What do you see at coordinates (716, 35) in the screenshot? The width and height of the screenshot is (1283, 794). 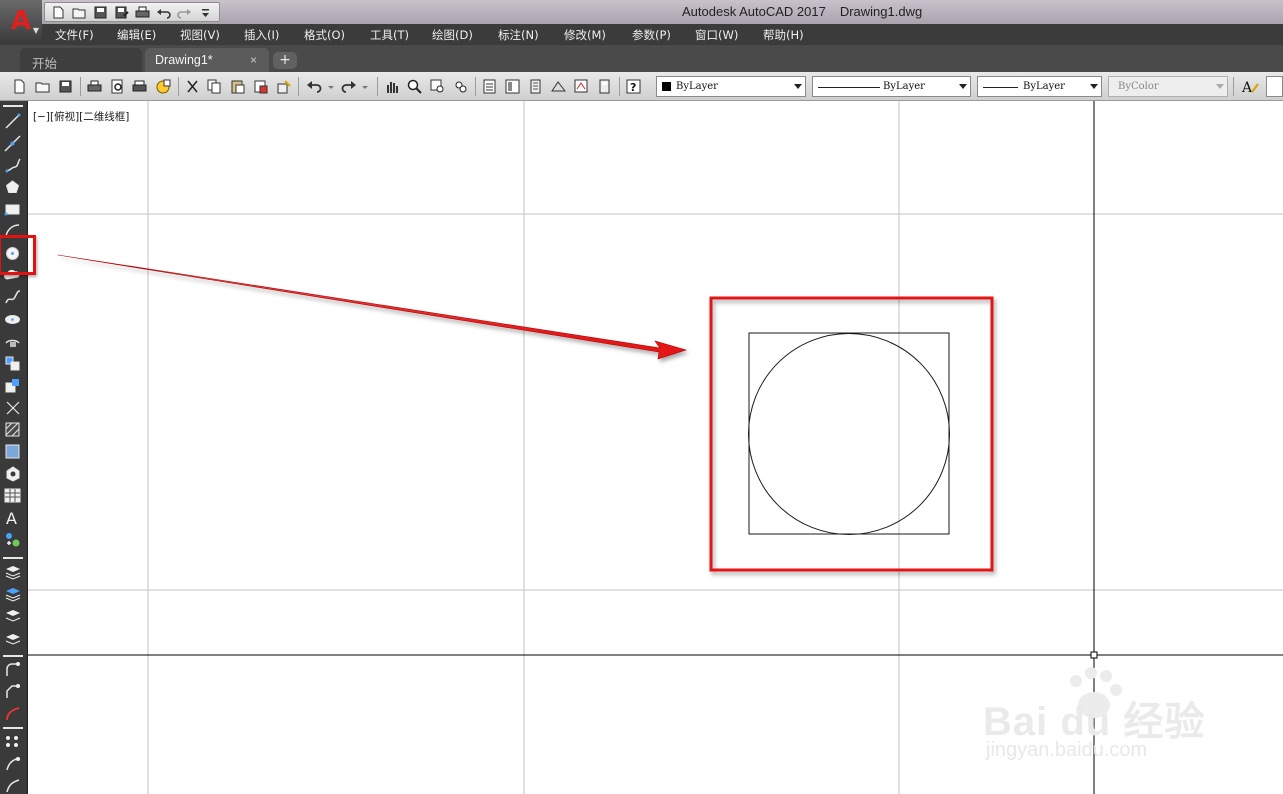 I see `menu-window: 窗口(W)` at bounding box center [716, 35].